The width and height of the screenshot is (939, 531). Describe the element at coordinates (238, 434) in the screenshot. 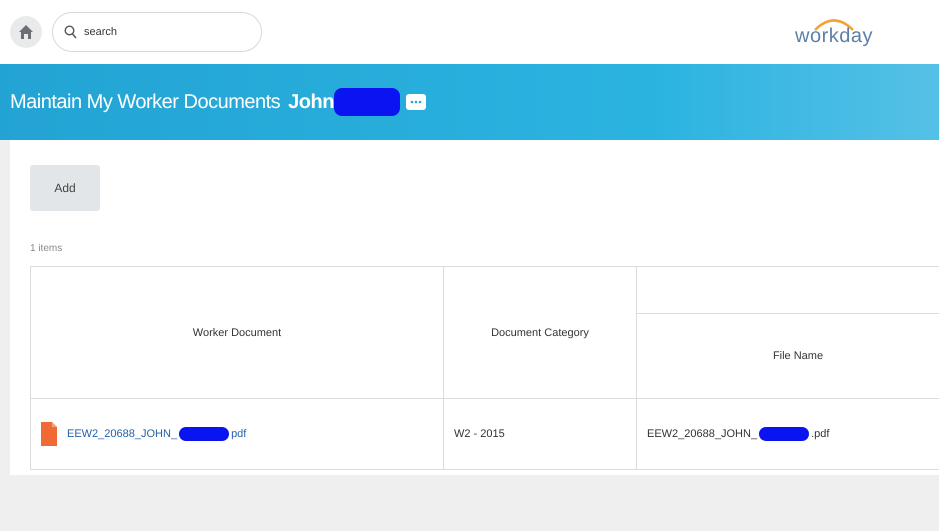

I see `document-link: pdf` at that location.